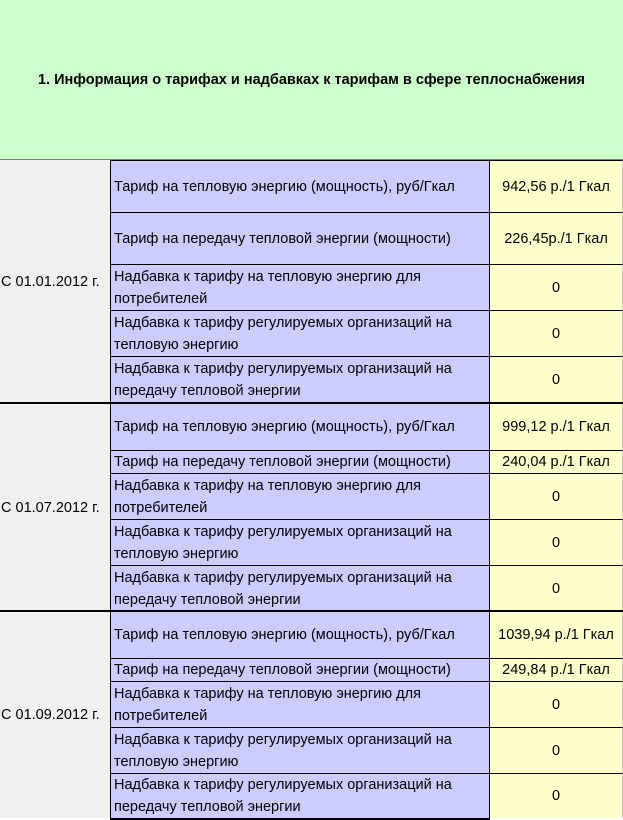  What do you see at coordinates (55, 715) in the screenshot?
I see `period-date-cell: С 01.09.2012 г.` at bounding box center [55, 715].